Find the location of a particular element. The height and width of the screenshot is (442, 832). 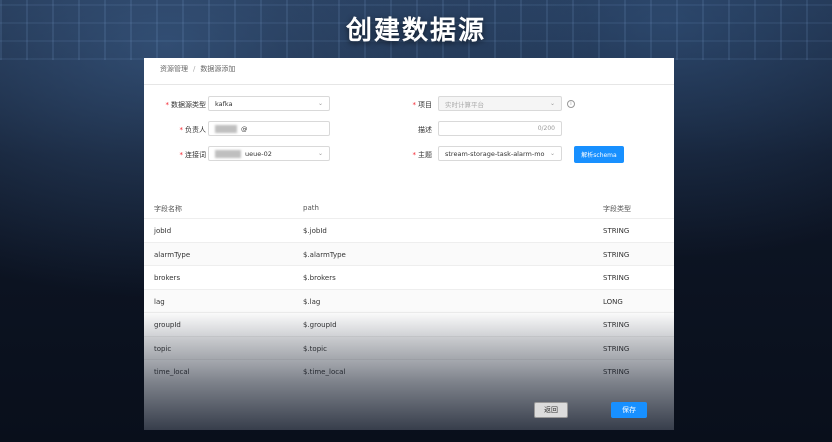

project-select: 实时计算平台 ⌄ is located at coordinates (500, 103).